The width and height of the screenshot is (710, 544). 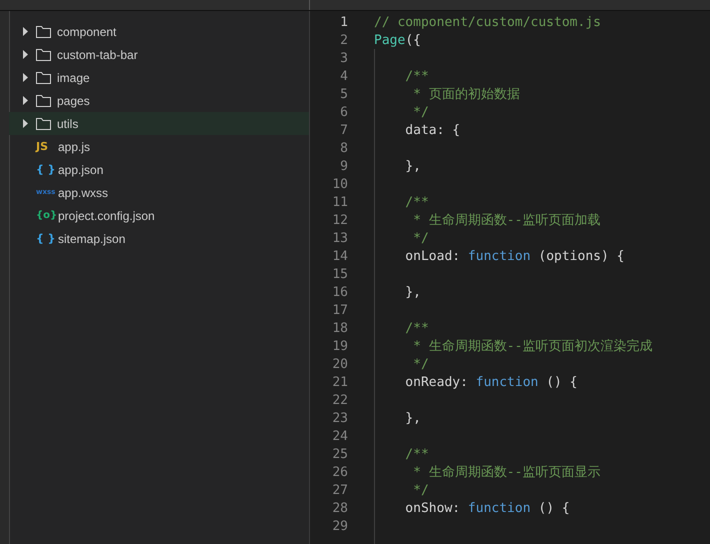 I want to click on line-number: 18, so click(x=339, y=328).